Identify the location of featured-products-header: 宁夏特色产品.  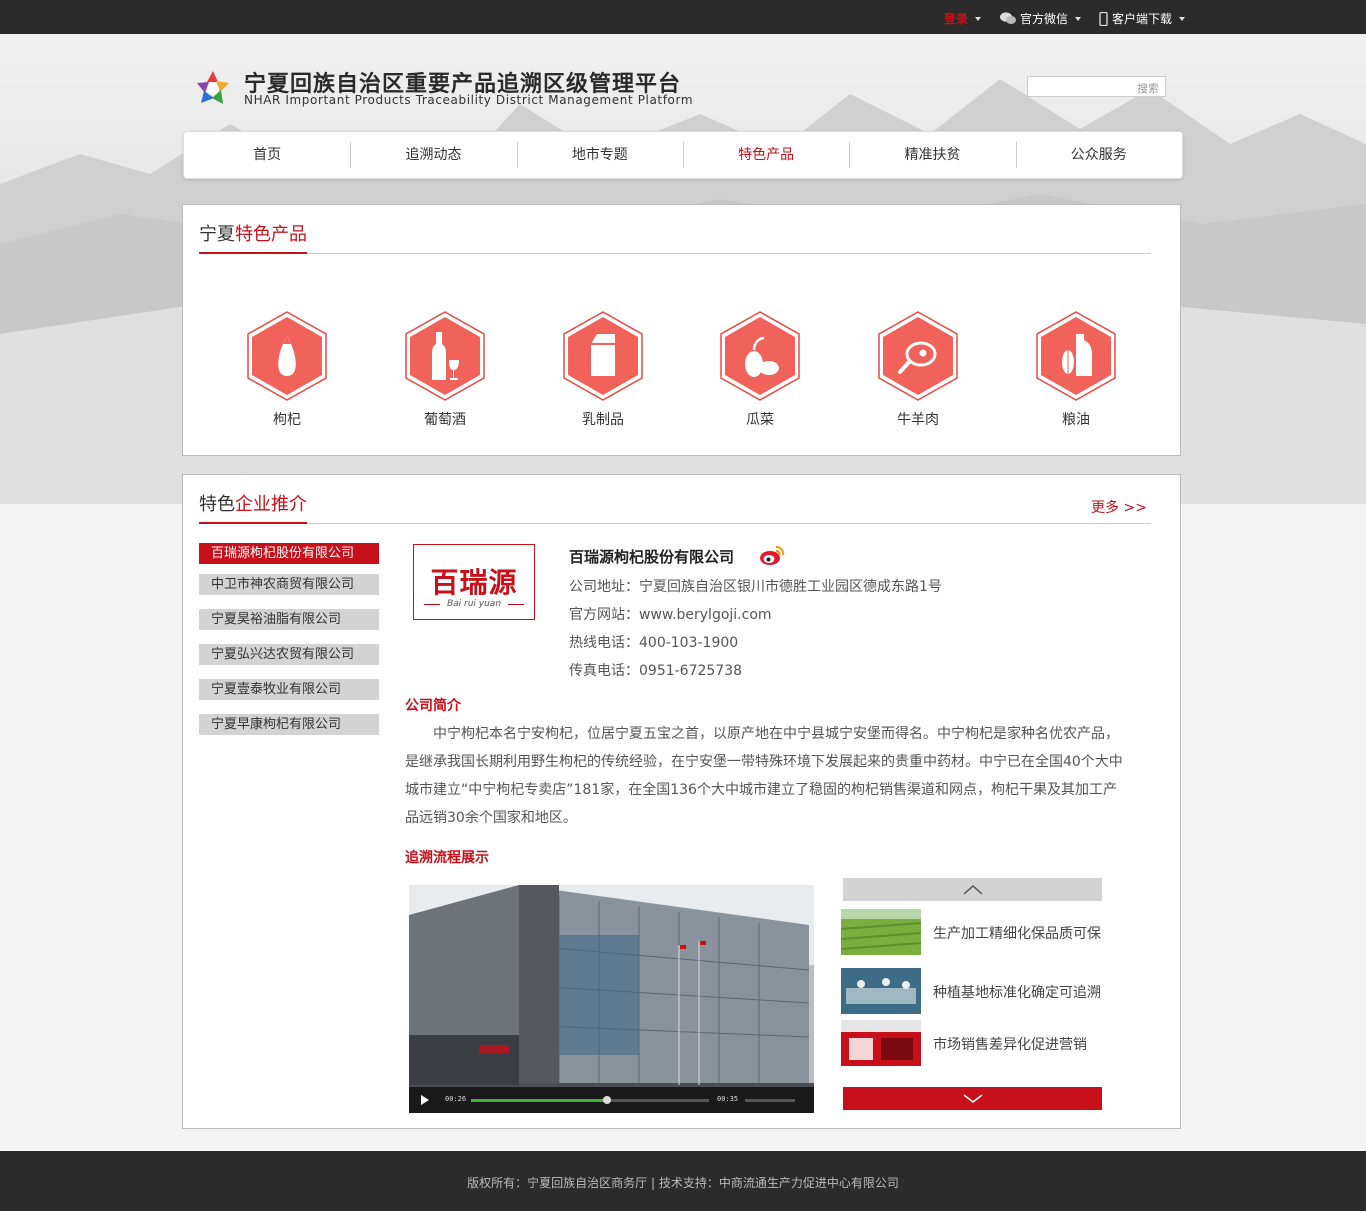
(675, 229).